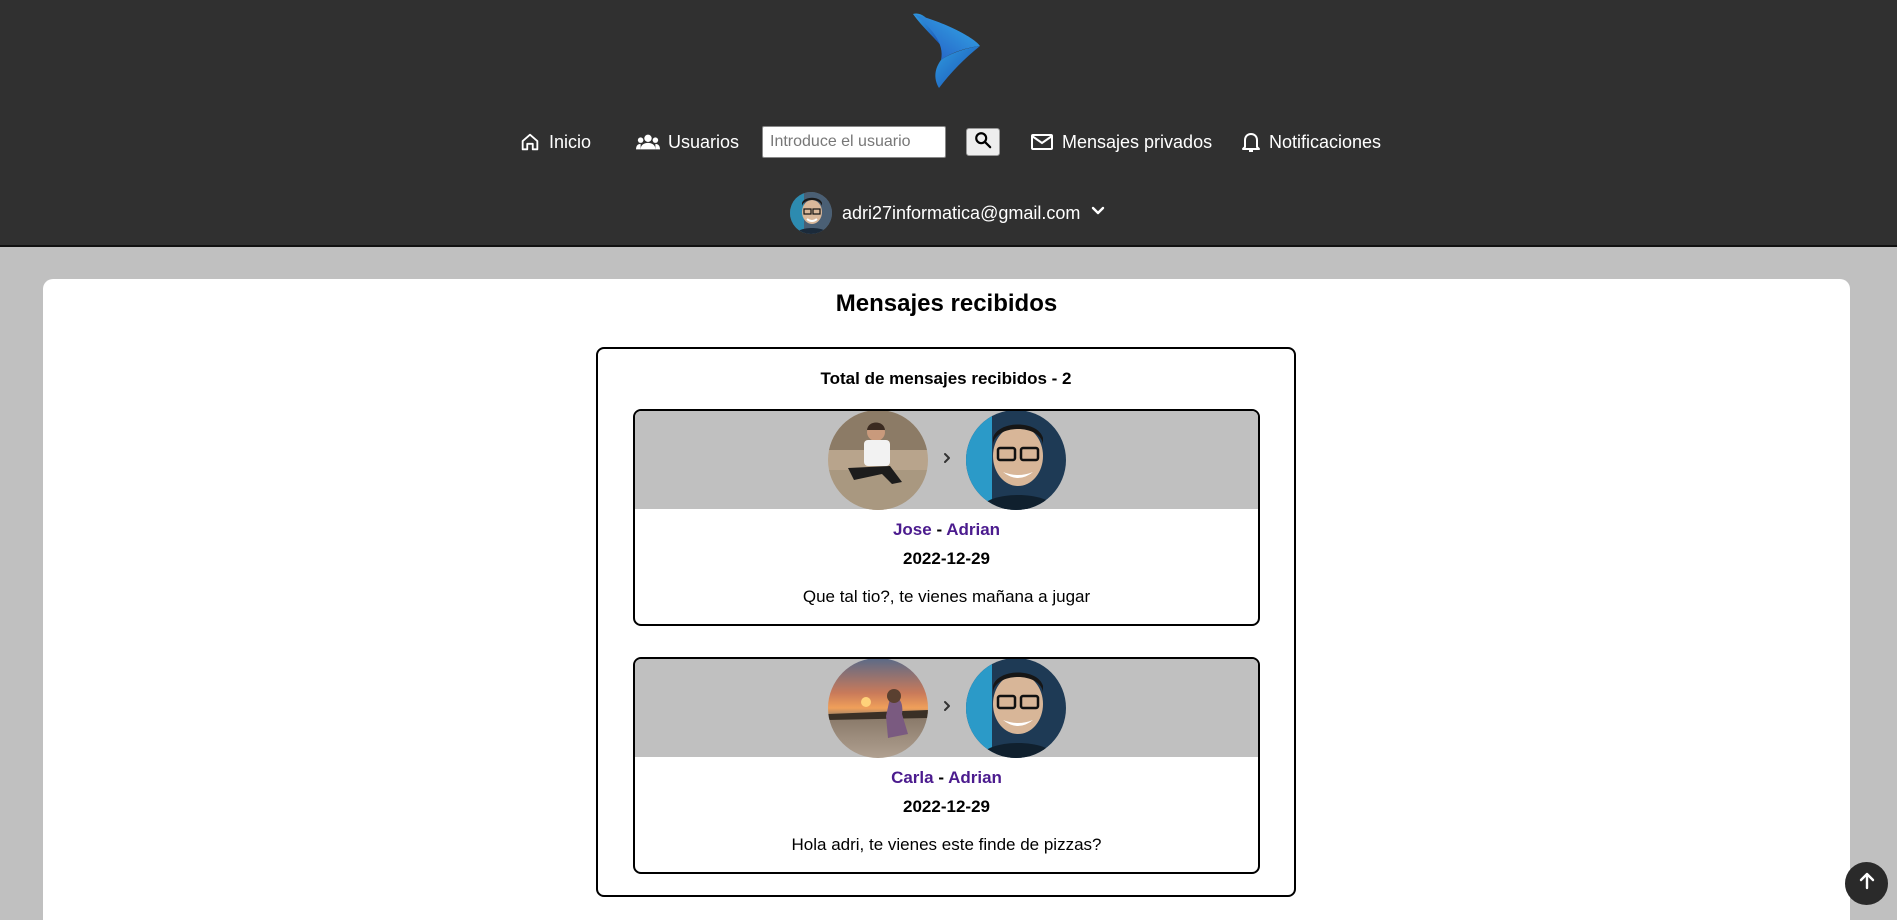 This screenshot has height=920, width=1897. Describe the element at coordinates (946, 778) in the screenshot. I see `message-participants: Carla - Adrian` at that location.